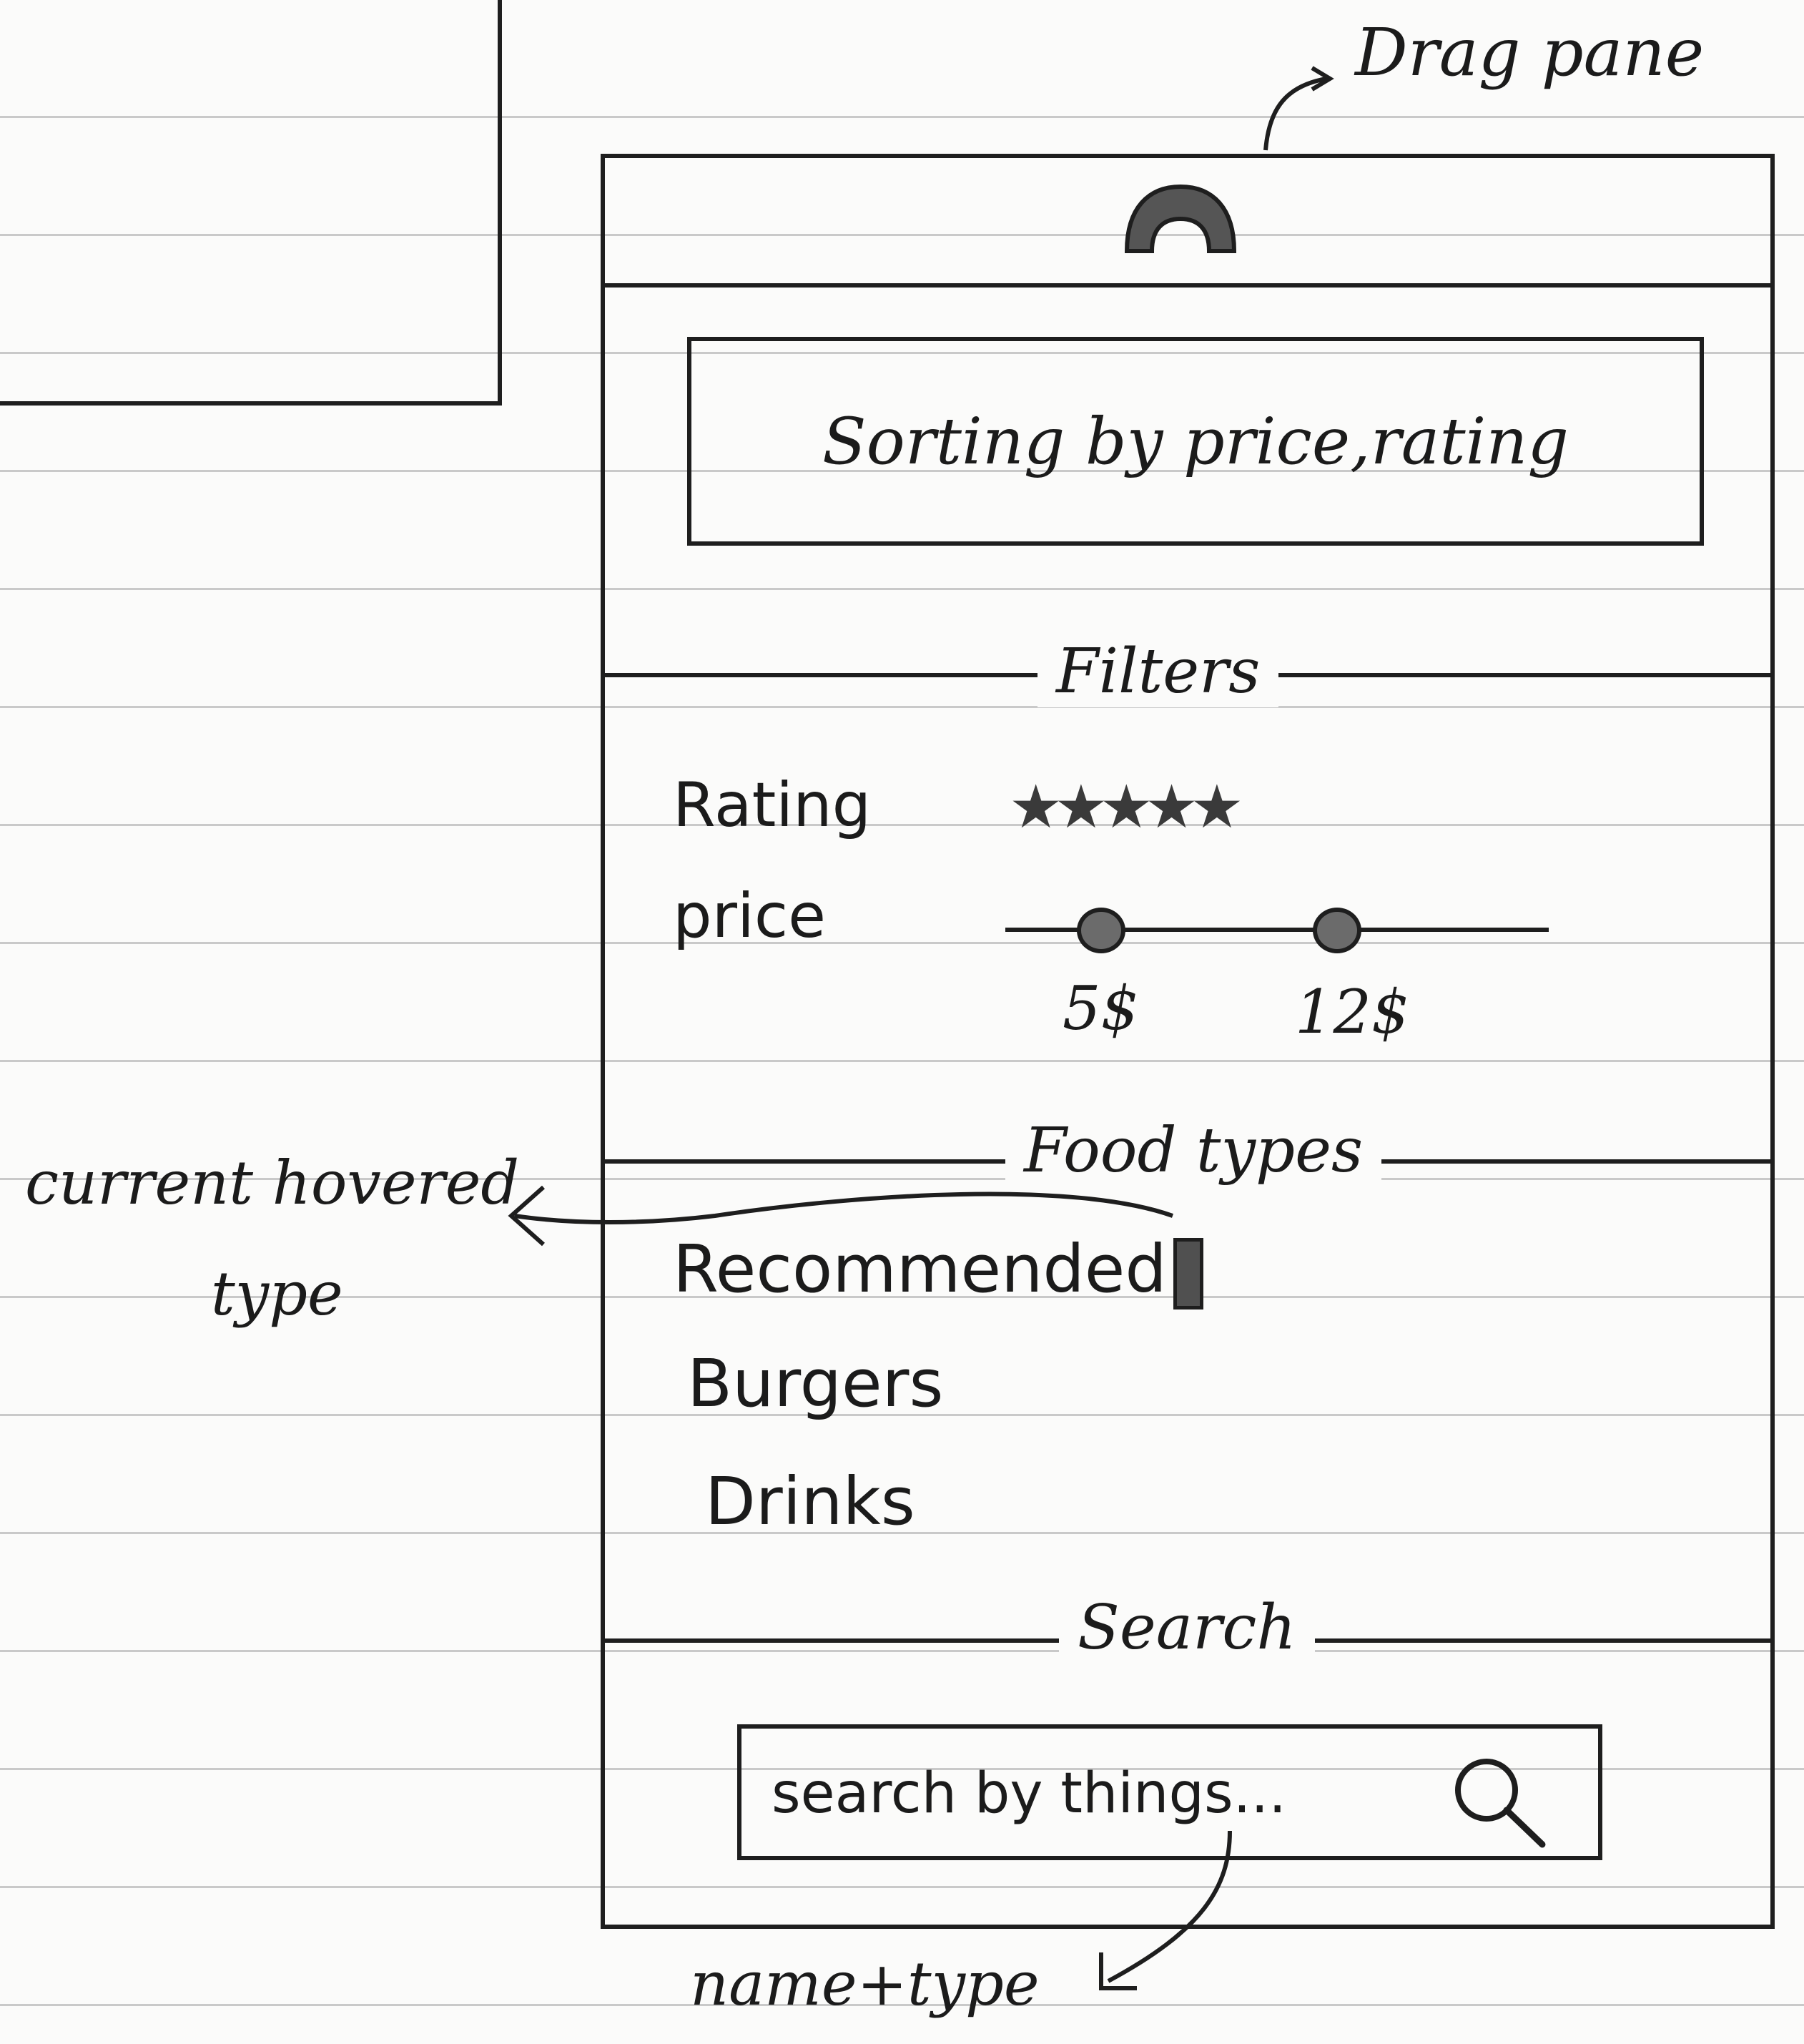 The height and width of the screenshot is (2044, 1804). Describe the element at coordinates (772, 805) in the screenshot. I see `rating-label: Rating` at that location.